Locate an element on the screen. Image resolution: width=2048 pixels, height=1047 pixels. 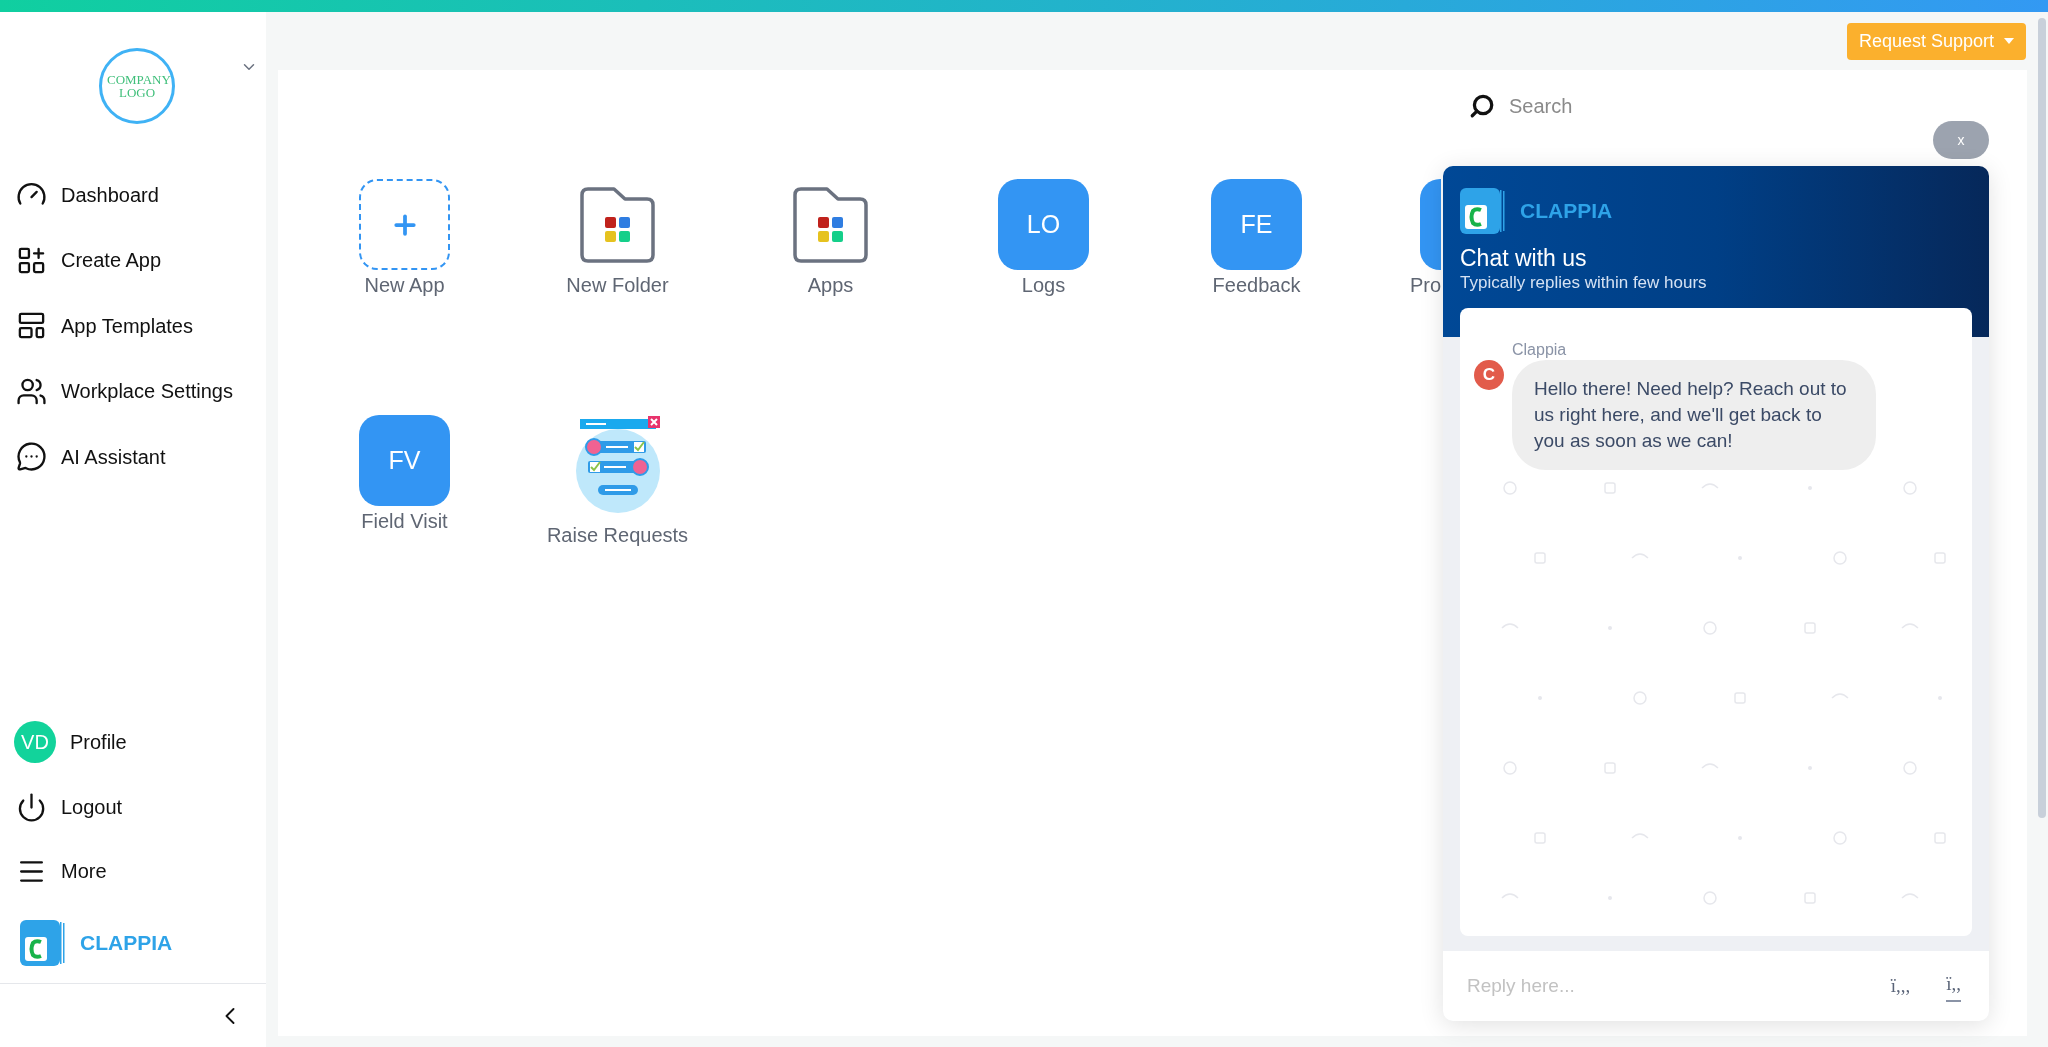
sender-name: Clappia is located at coordinates (1540, 350).